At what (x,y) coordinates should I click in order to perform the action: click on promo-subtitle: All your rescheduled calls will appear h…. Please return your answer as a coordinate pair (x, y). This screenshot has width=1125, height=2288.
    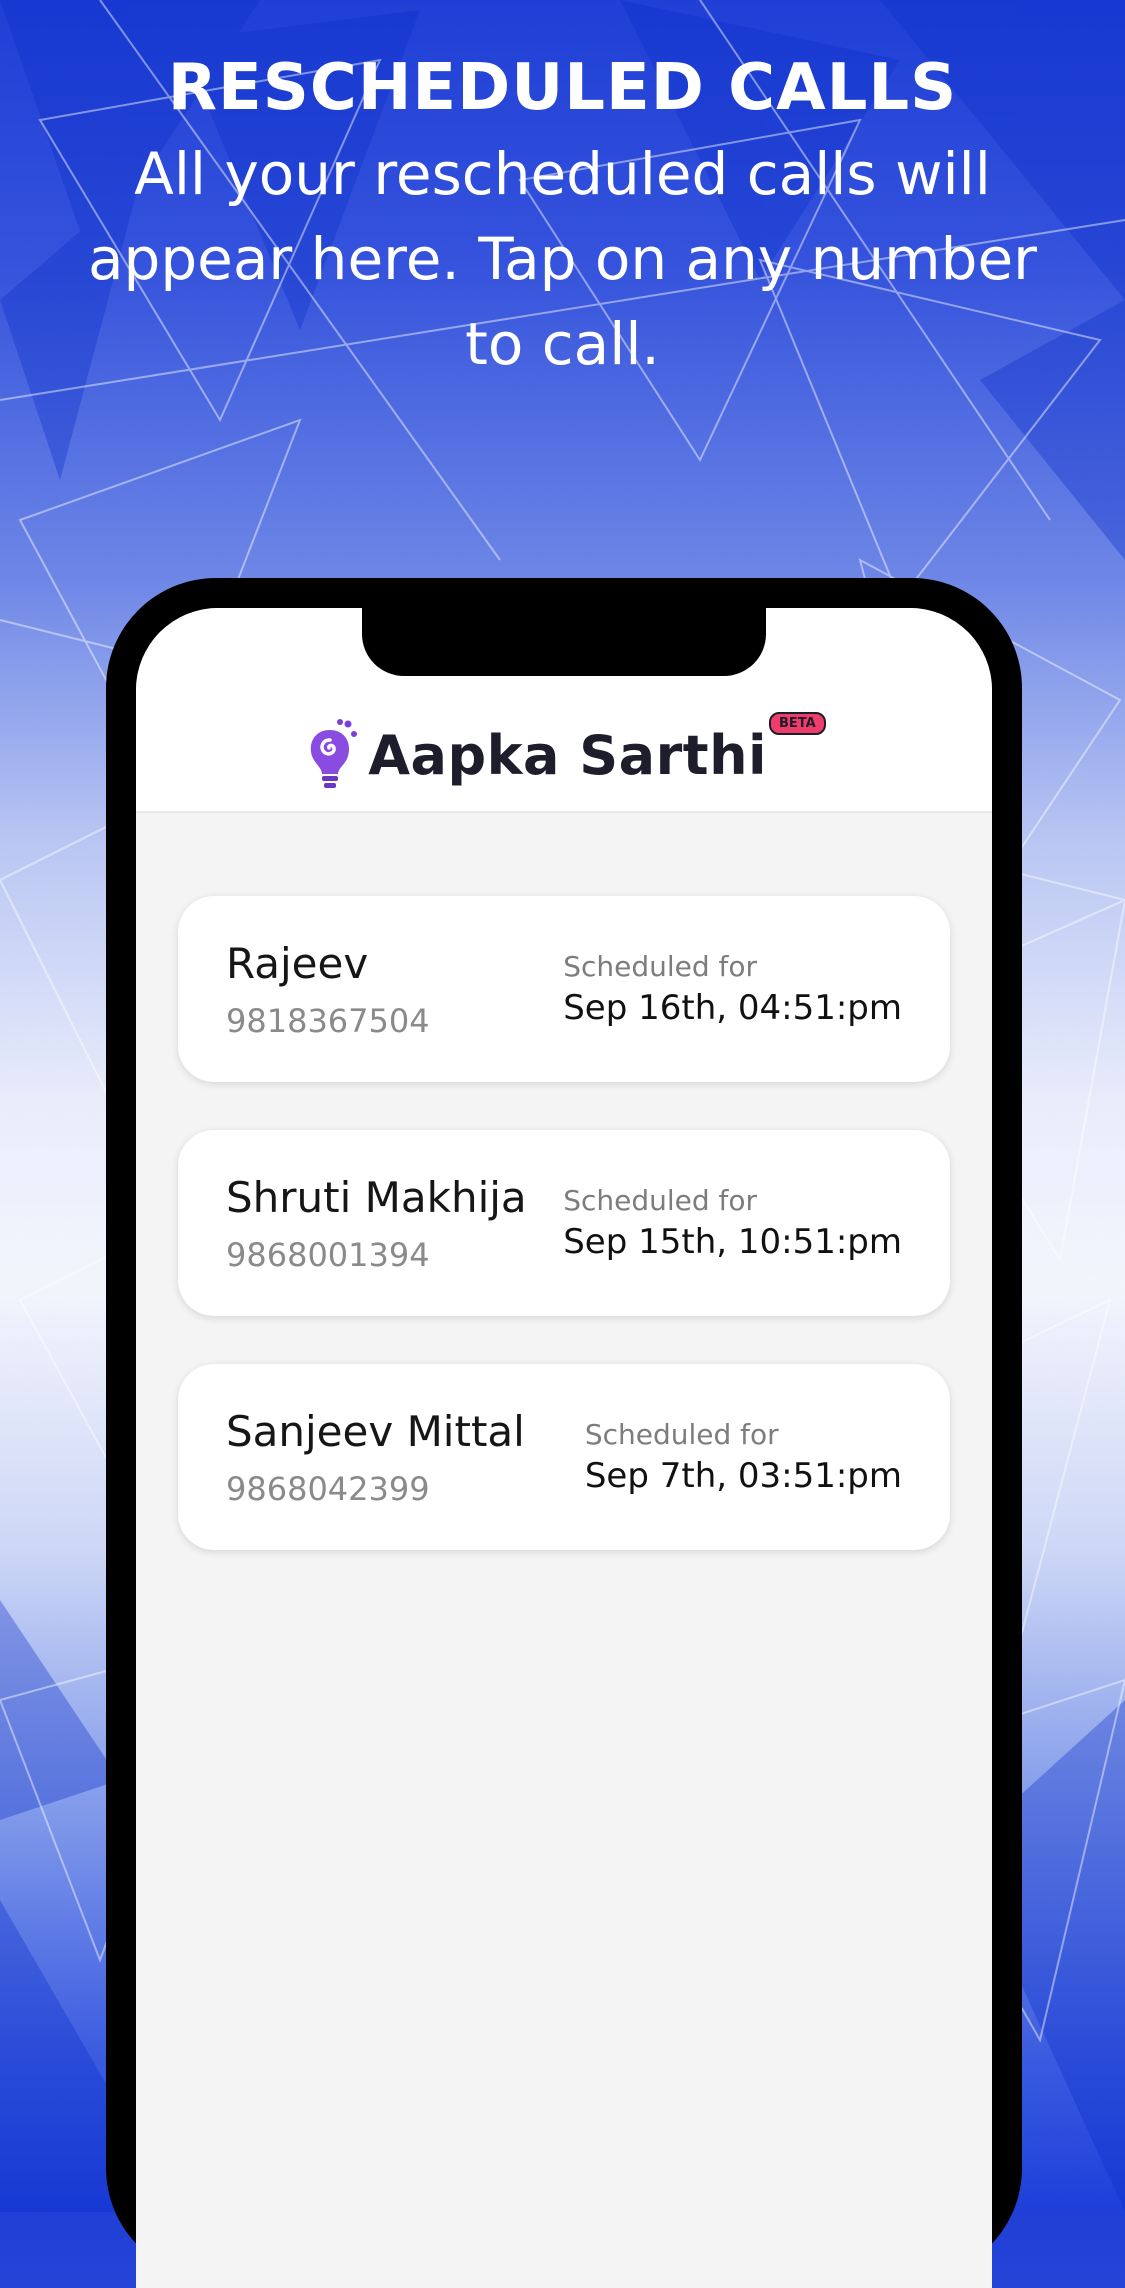
    Looking at the image, I should click on (562, 259).